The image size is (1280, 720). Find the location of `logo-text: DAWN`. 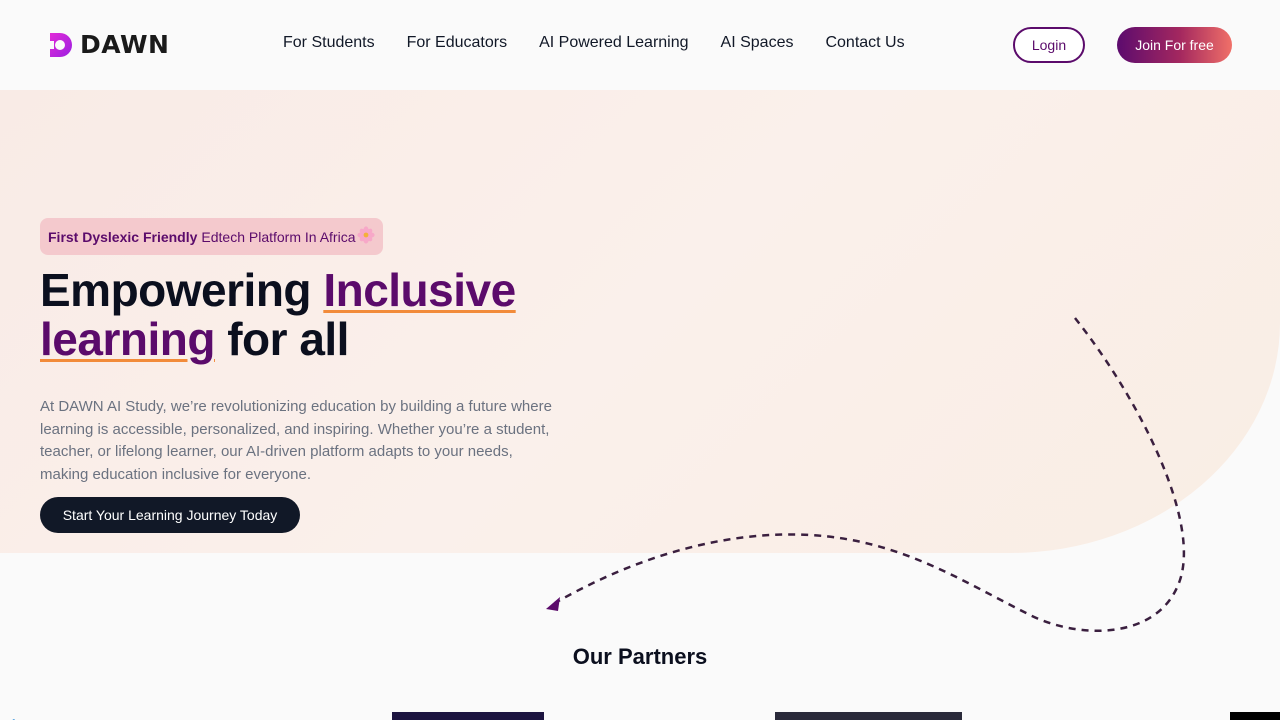

logo-text: DAWN is located at coordinates (125, 44).